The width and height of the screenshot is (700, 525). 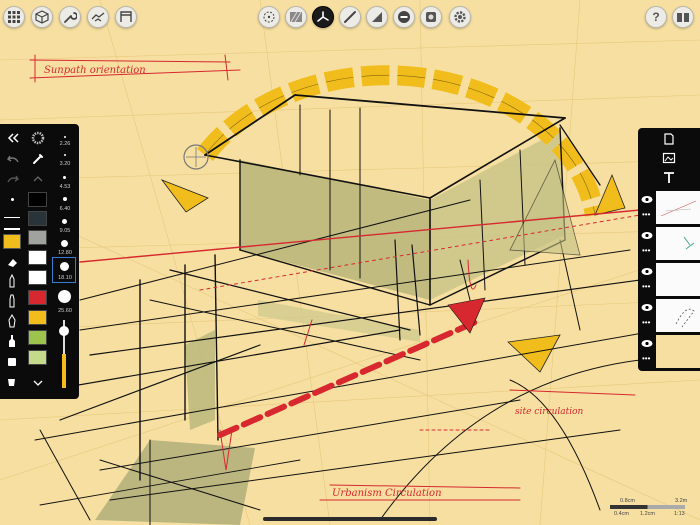 I want to click on pencil-icon, so click(x=12, y=281).